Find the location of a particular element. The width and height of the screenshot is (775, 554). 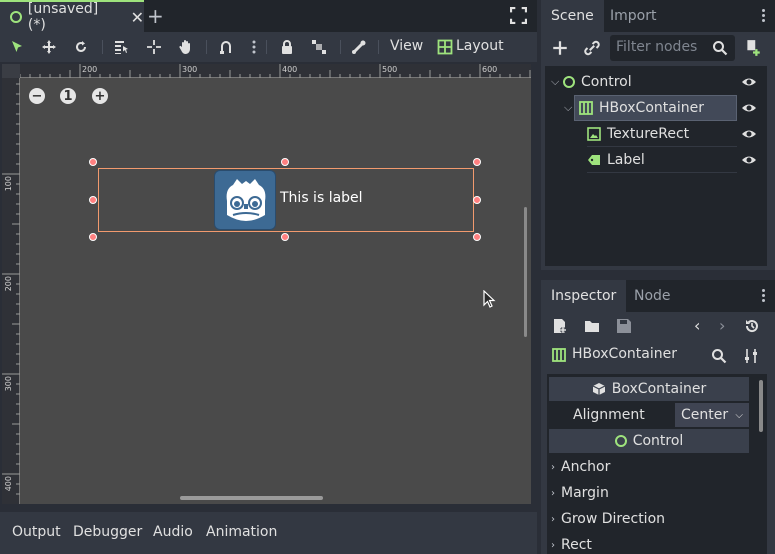

group-icon is located at coordinates (319, 47).